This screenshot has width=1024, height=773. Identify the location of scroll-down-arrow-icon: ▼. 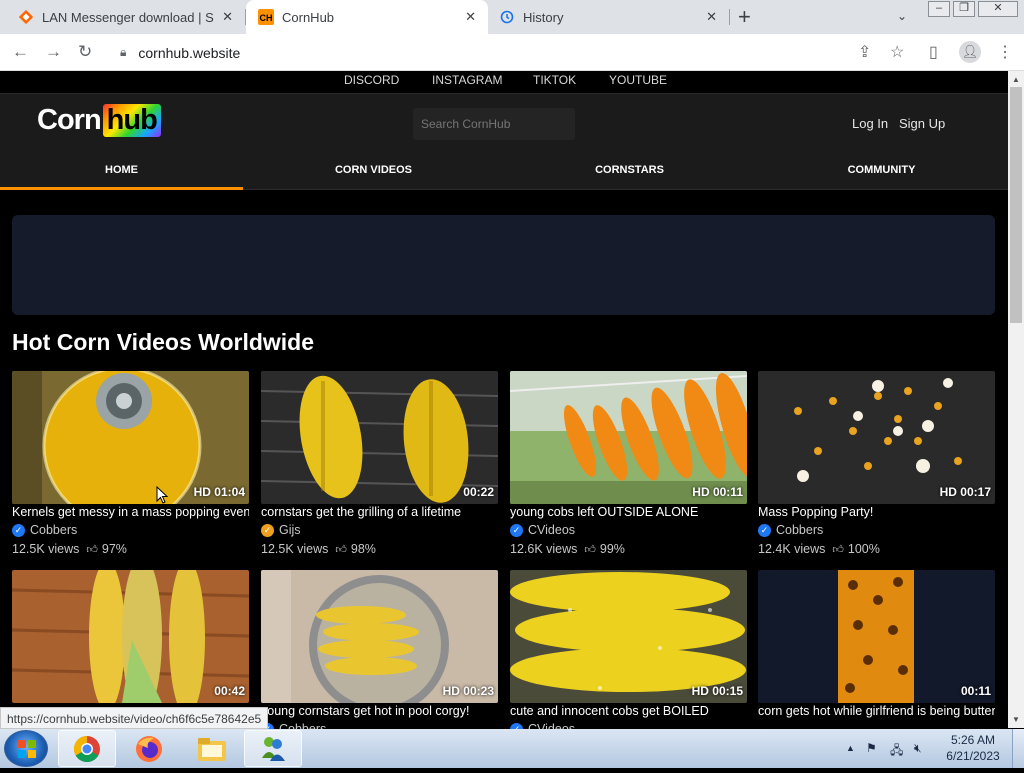
(1016, 719).